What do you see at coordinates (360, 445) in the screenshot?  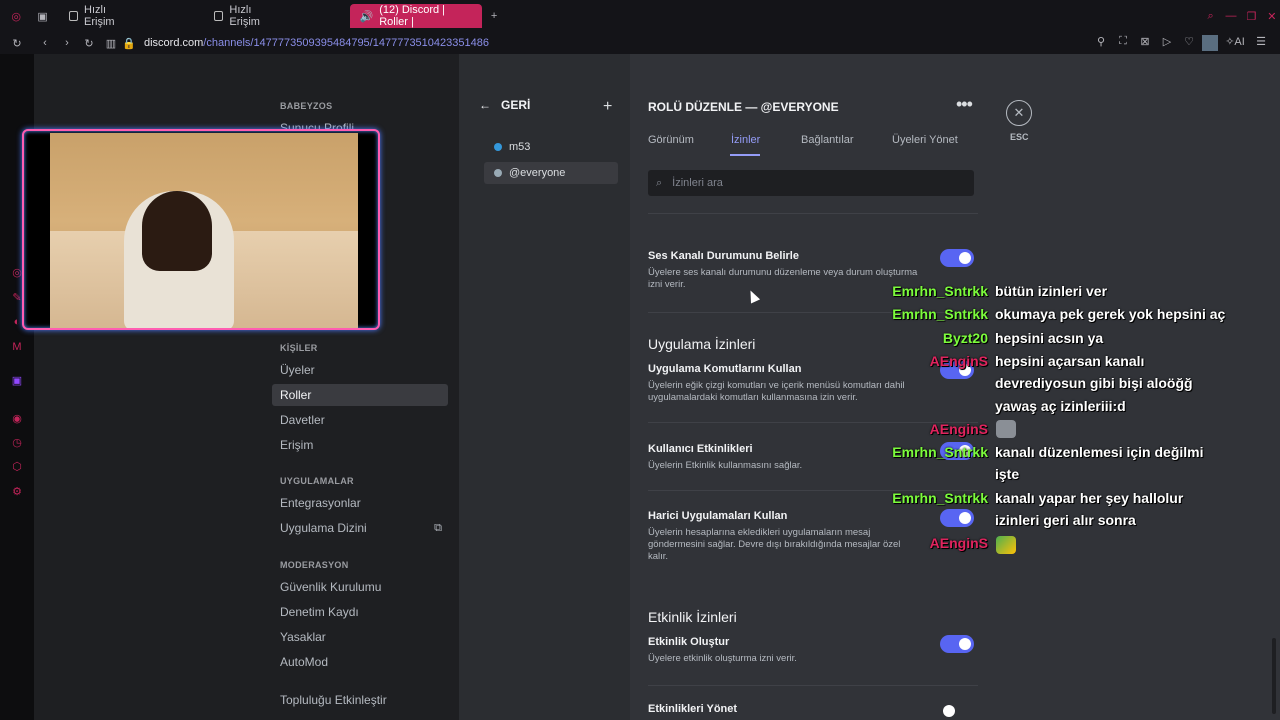 I see `nav-item-access: Erişim` at bounding box center [360, 445].